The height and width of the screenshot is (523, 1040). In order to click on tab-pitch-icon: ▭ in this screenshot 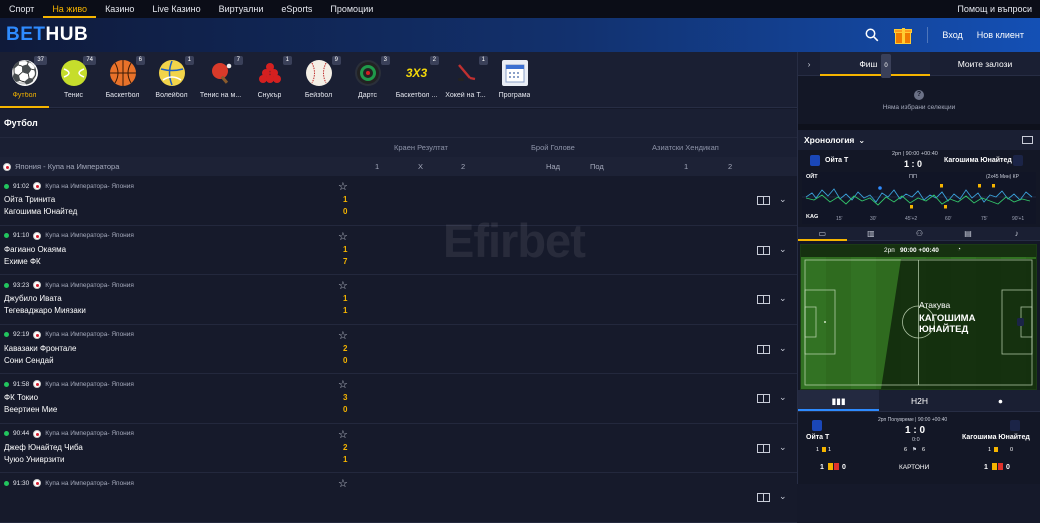, I will do `click(822, 234)`.